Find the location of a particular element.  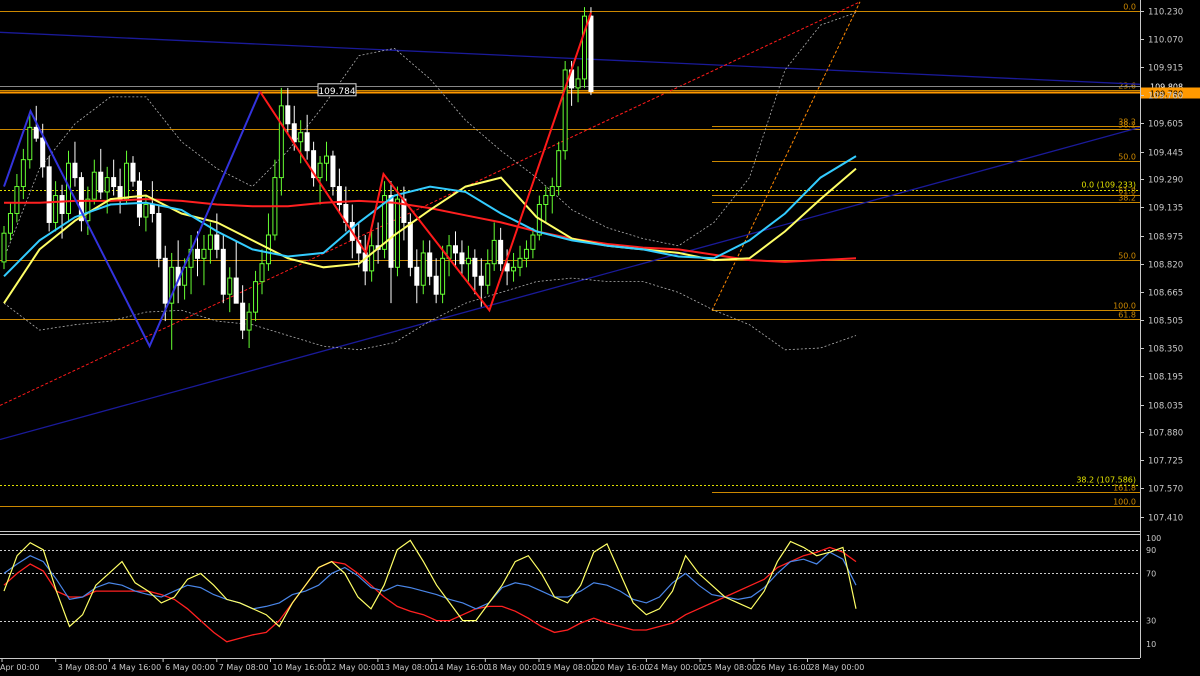

time-tick-label: 25 May 08:00 is located at coordinates (729, 667).